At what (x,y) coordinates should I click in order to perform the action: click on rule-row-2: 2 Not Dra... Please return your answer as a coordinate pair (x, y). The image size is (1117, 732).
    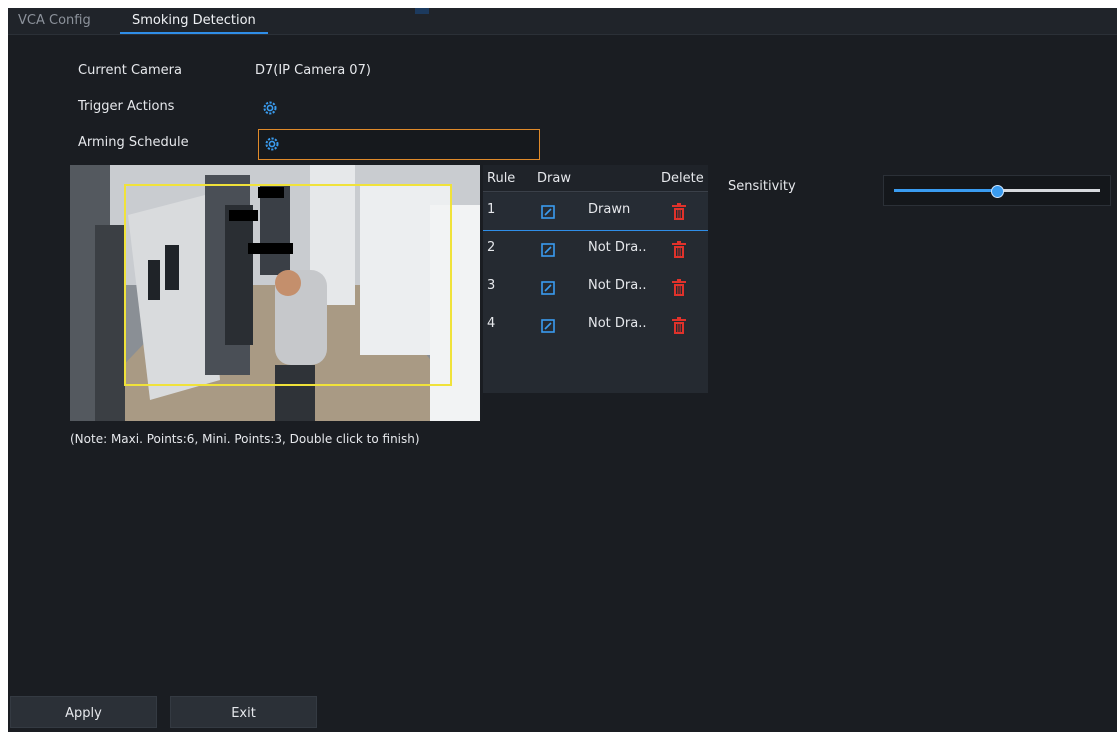
    Looking at the image, I should click on (595, 249).